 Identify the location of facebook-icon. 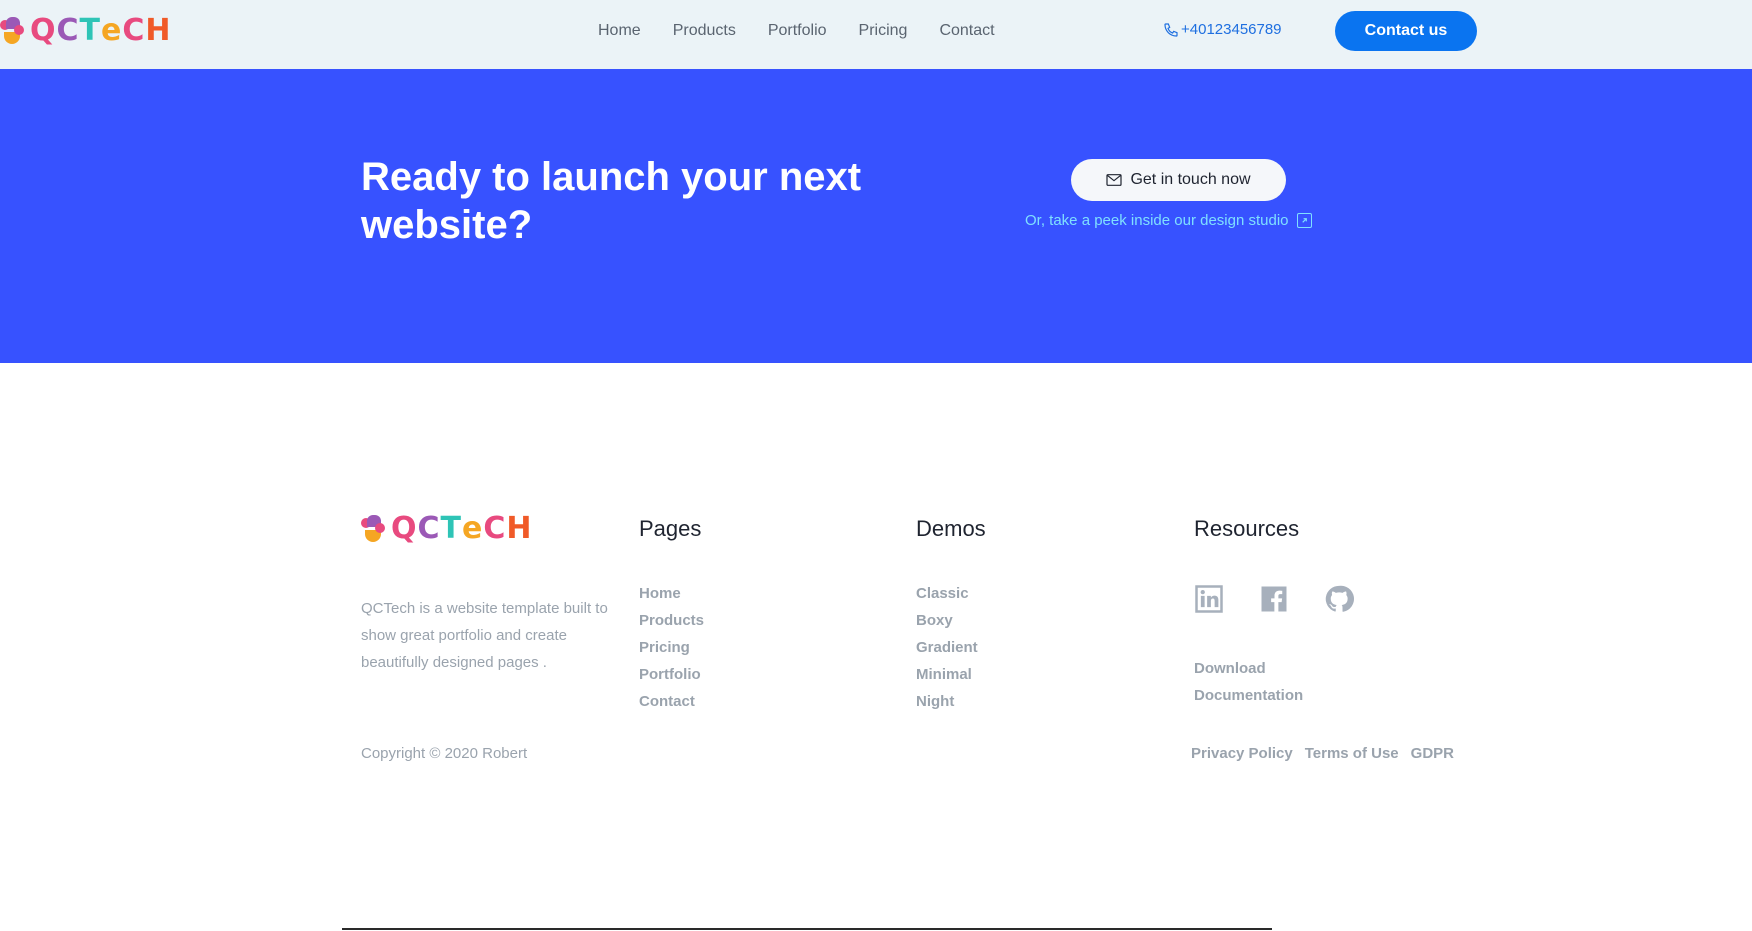
(1274, 601).